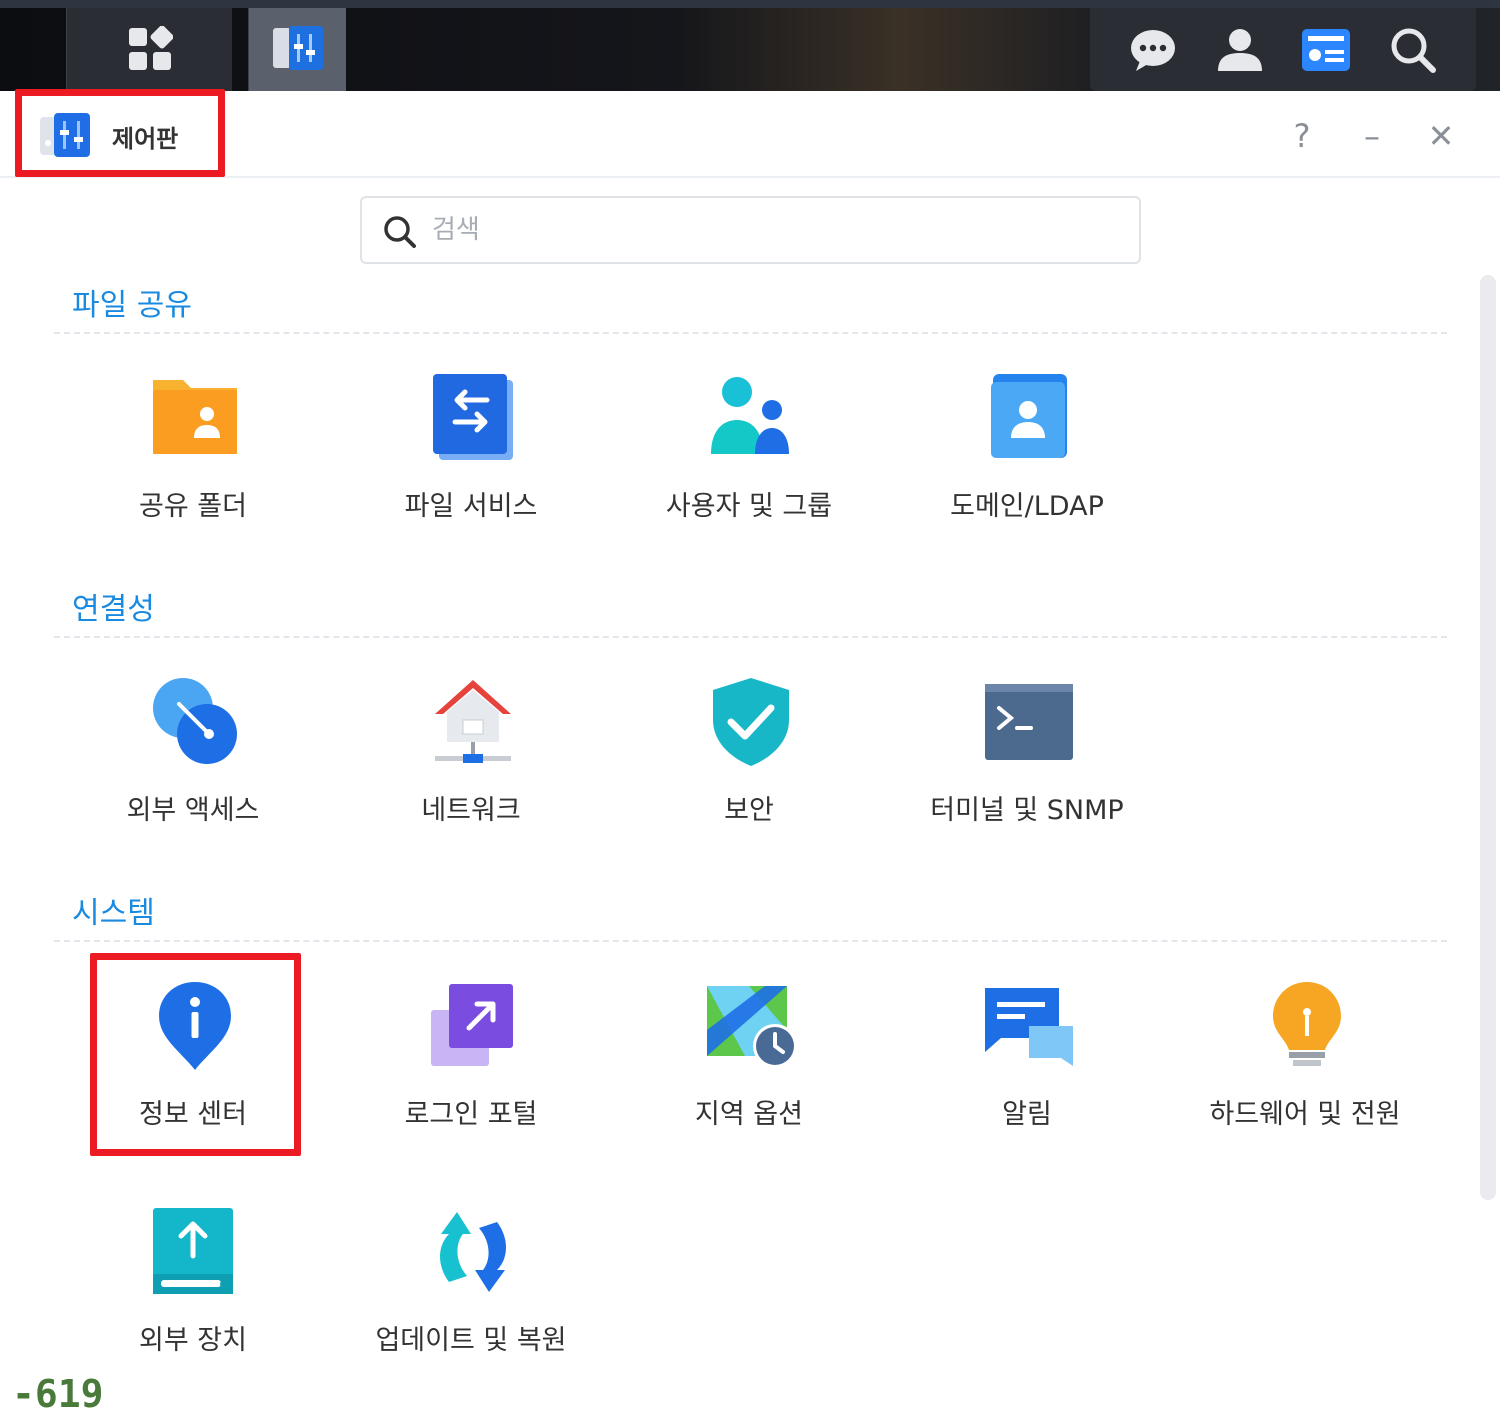  What do you see at coordinates (120, 133) in the screenshot?
I see `highlight-box-title` at bounding box center [120, 133].